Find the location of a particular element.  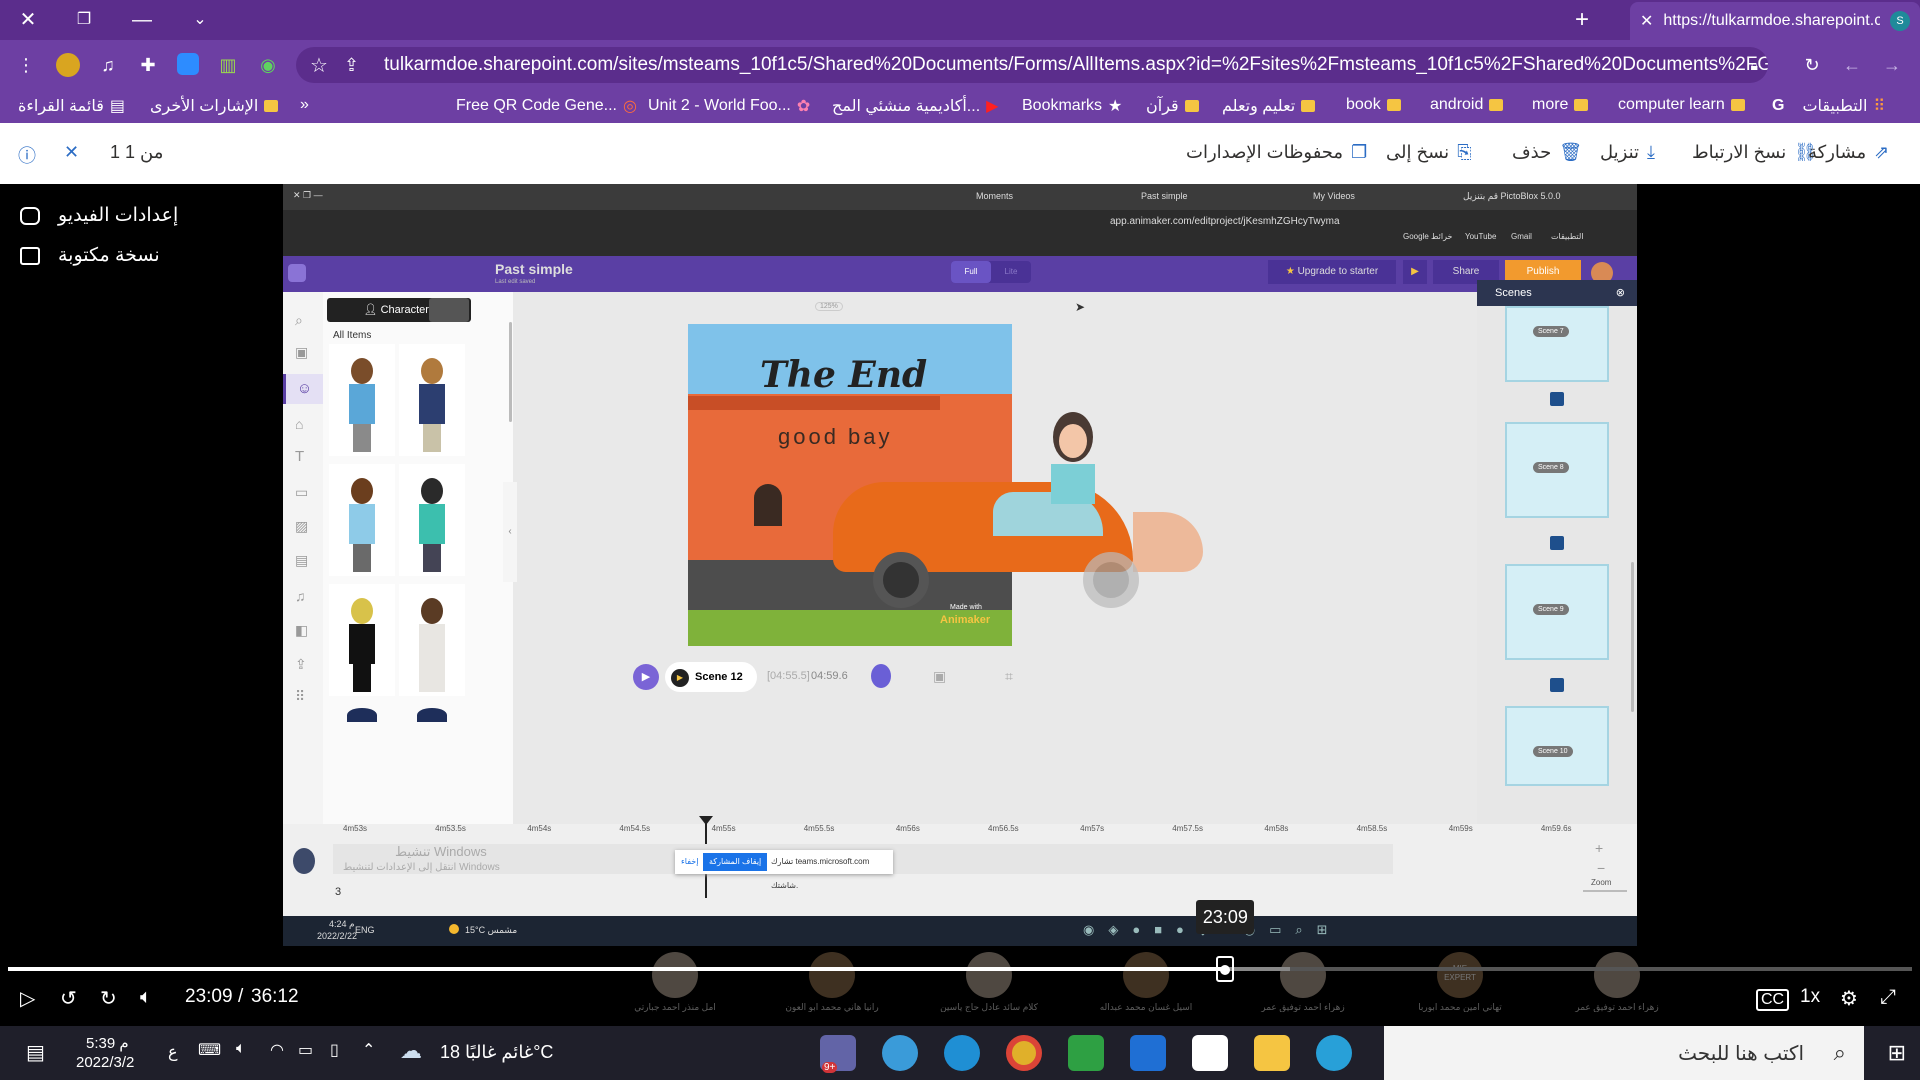

headphones-extension-icon: ◉ is located at coordinates (268, 65).